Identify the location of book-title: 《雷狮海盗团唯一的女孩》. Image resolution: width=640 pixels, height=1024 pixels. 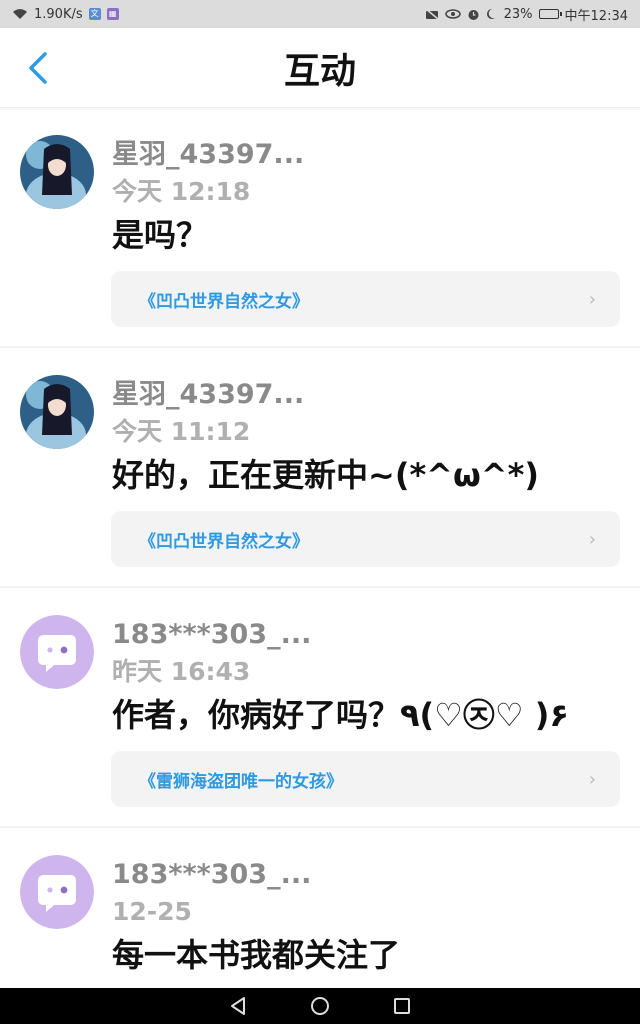
(241, 781).